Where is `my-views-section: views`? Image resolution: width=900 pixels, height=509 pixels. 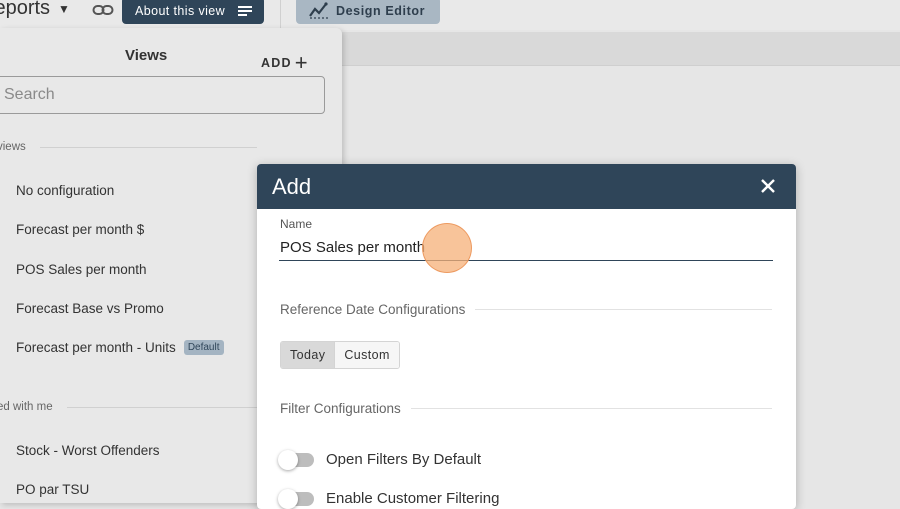
my-views-section: views is located at coordinates (128, 147).